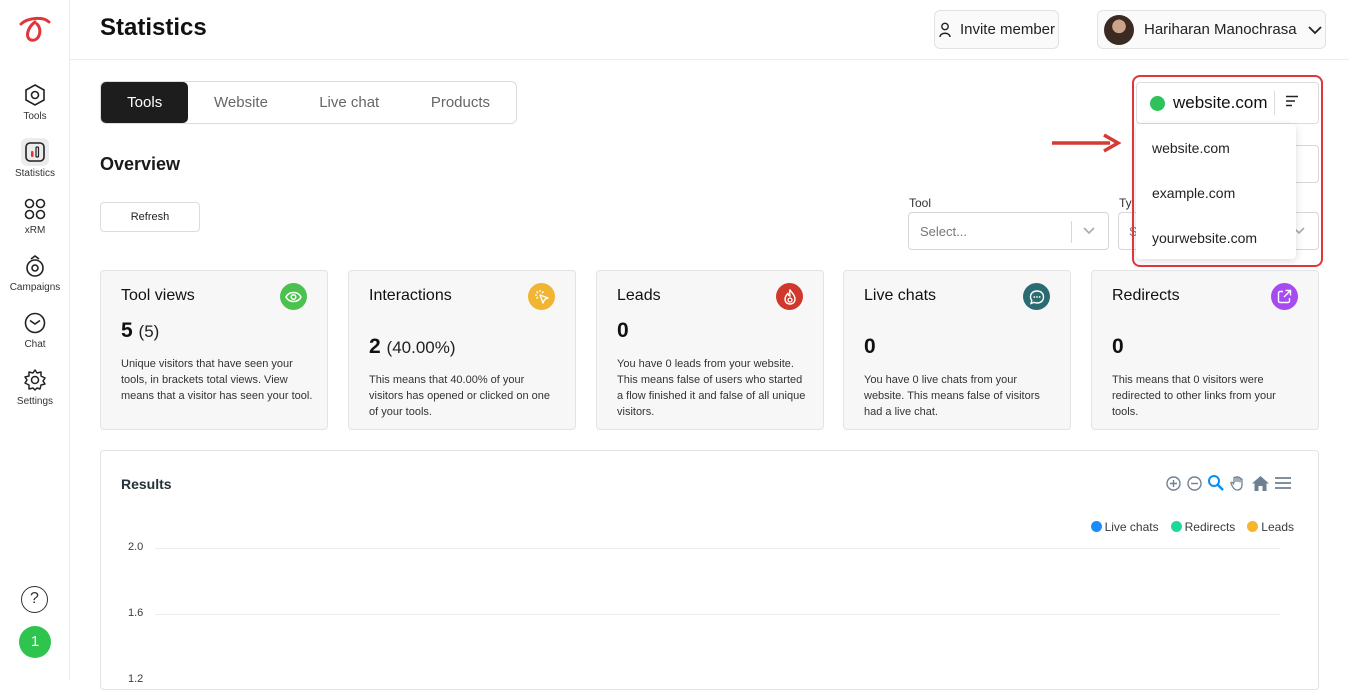 The image size is (1349, 690). What do you see at coordinates (349, 102) in the screenshot?
I see `tab-live-chat: Live chat` at bounding box center [349, 102].